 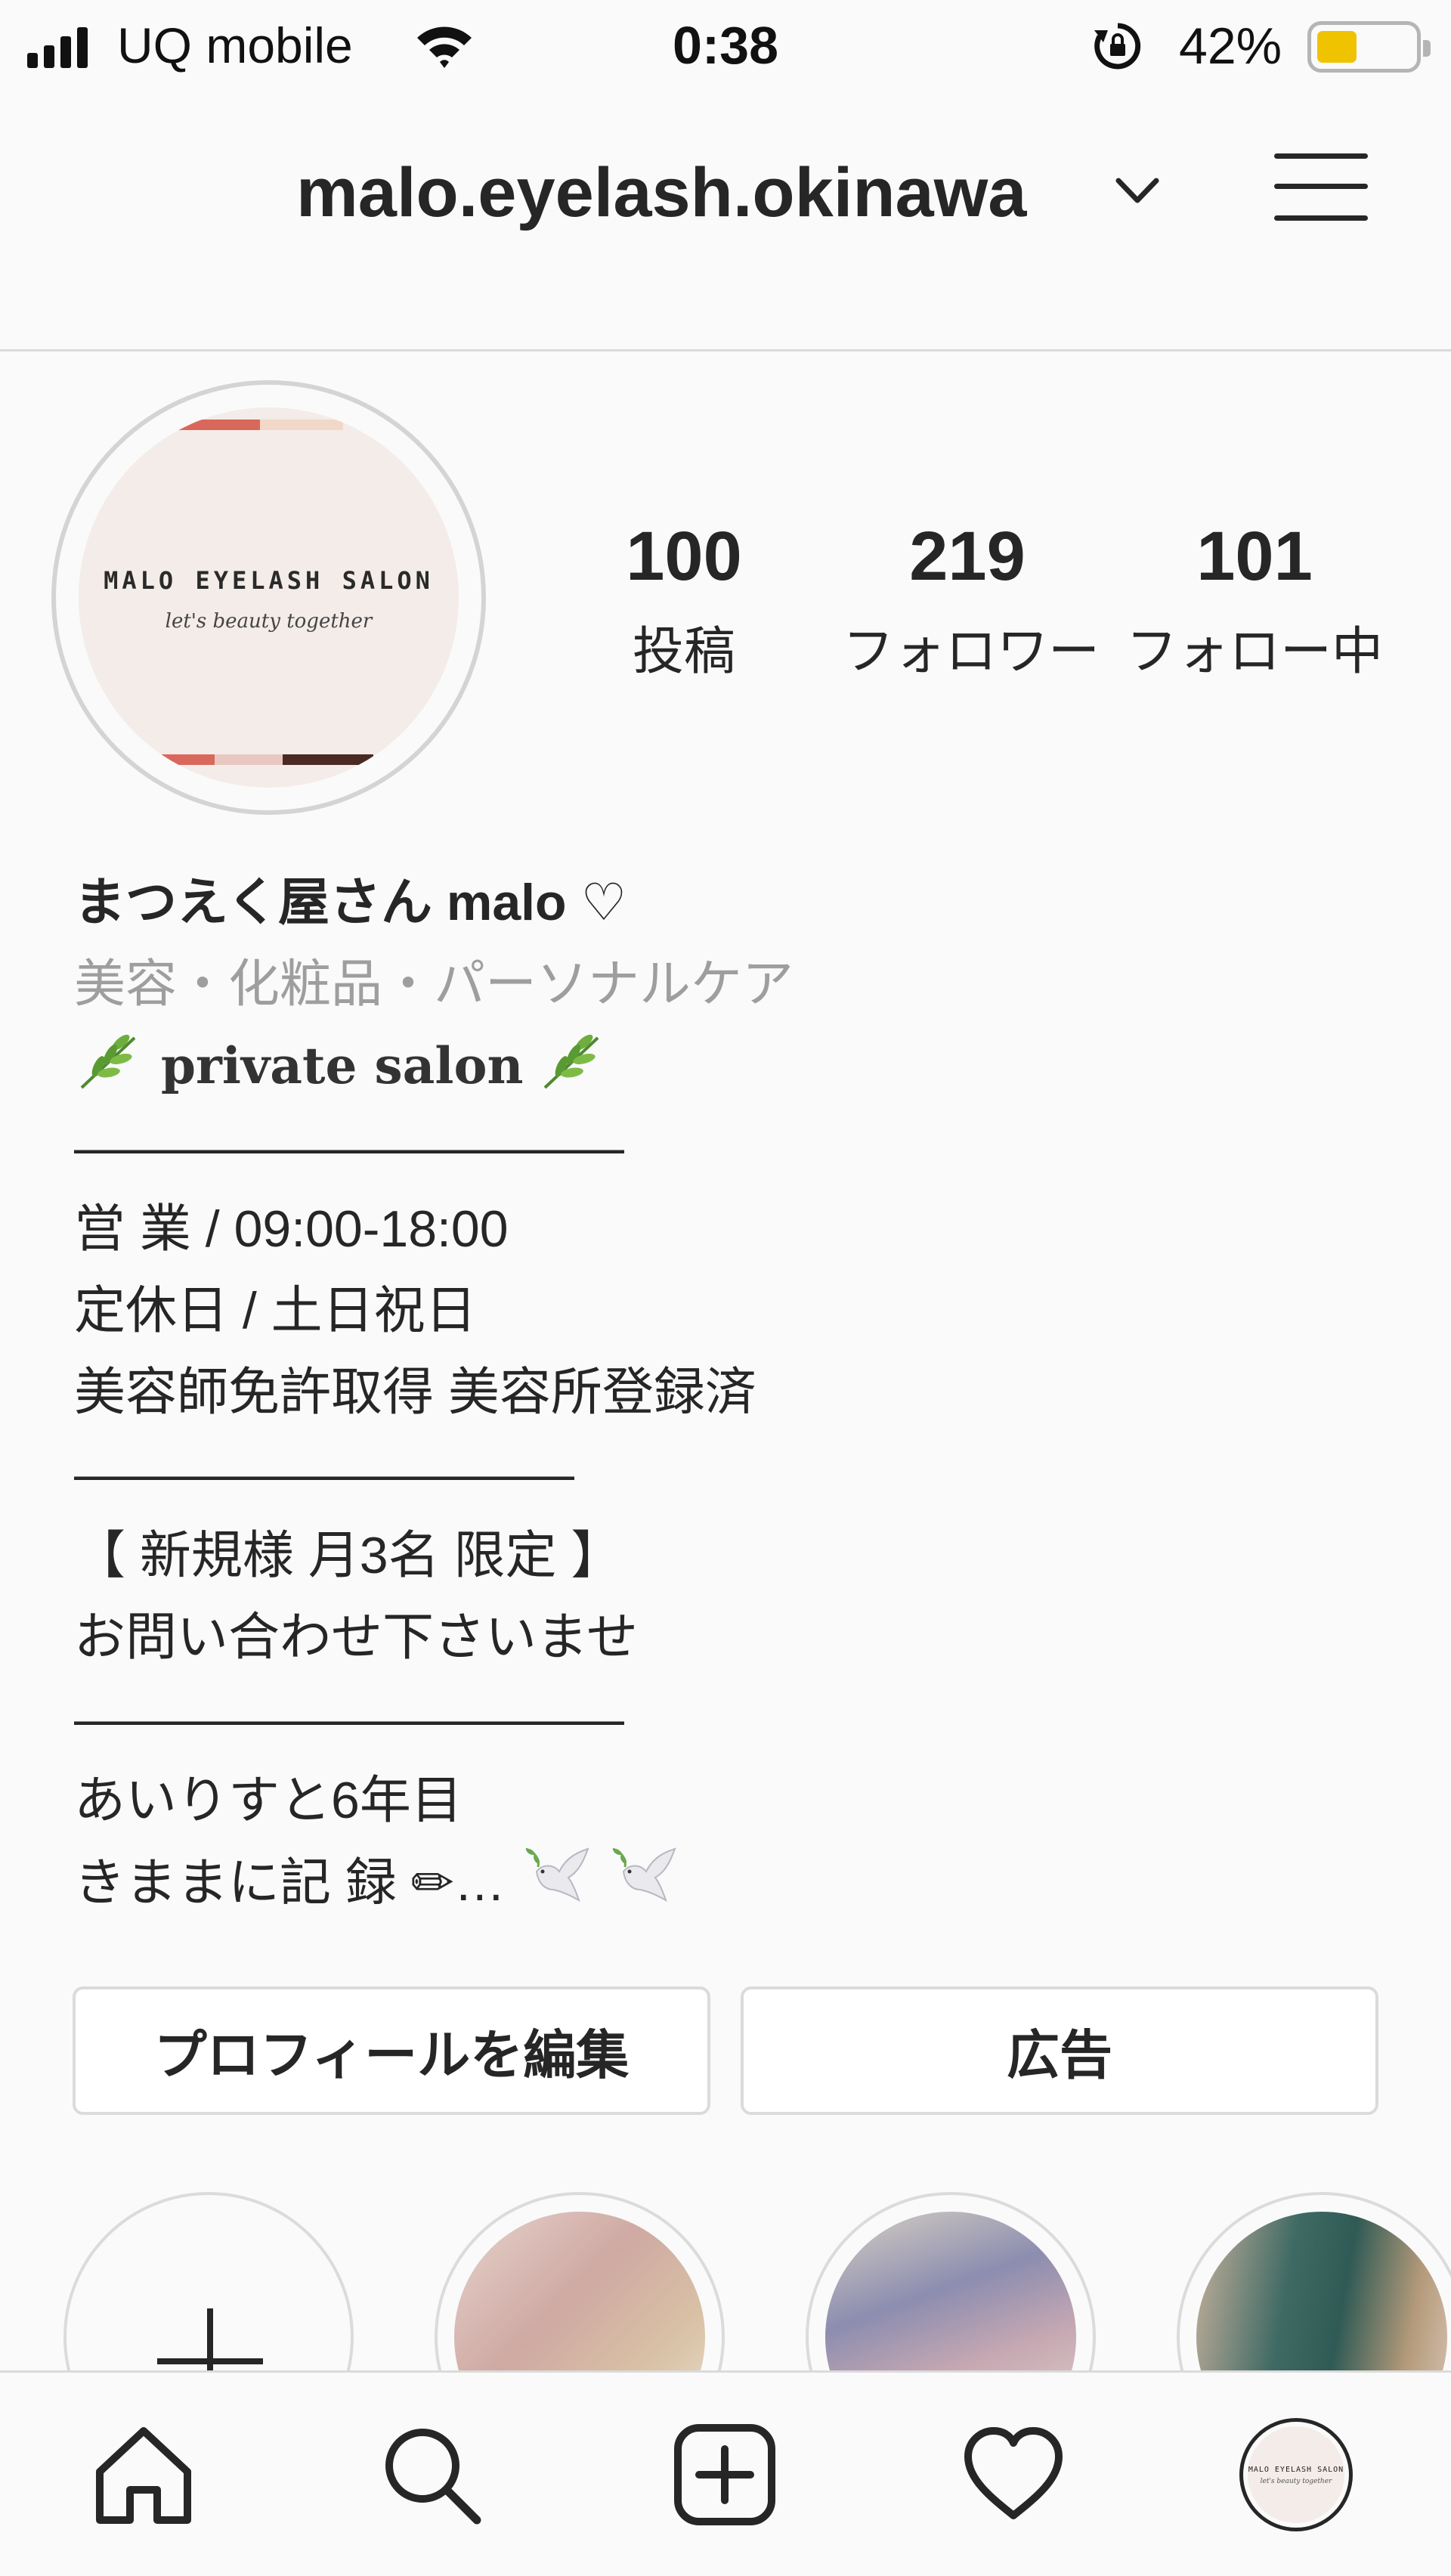 I want to click on logo-tagline: let's beauty together, so click(x=269, y=621).